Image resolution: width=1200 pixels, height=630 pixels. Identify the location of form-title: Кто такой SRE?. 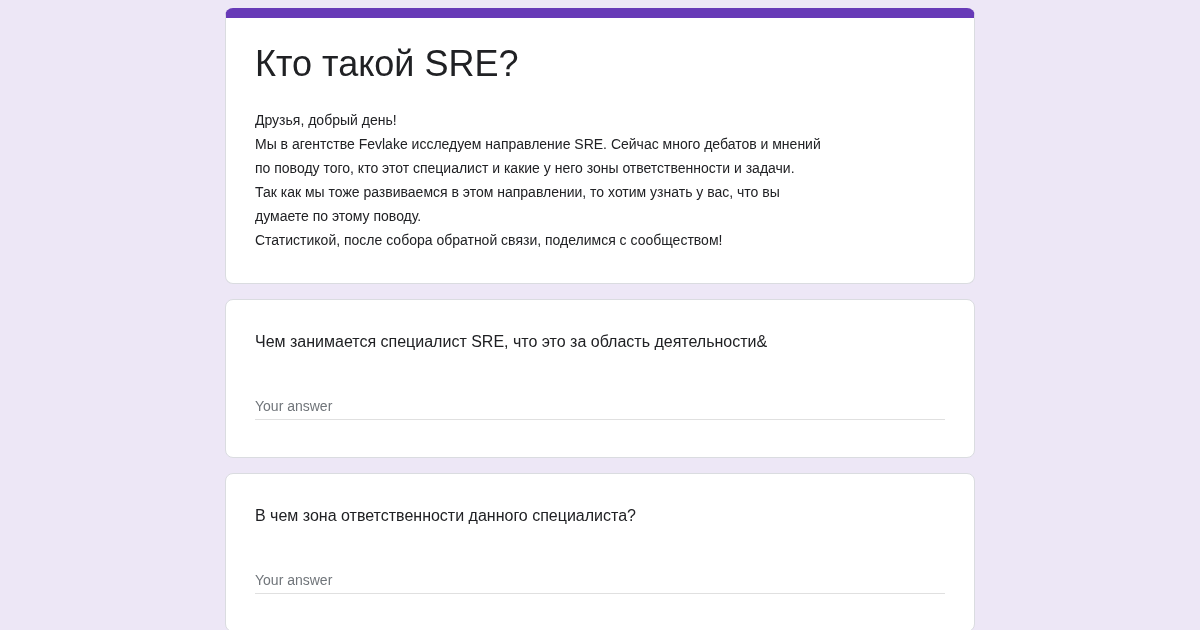
(387, 64).